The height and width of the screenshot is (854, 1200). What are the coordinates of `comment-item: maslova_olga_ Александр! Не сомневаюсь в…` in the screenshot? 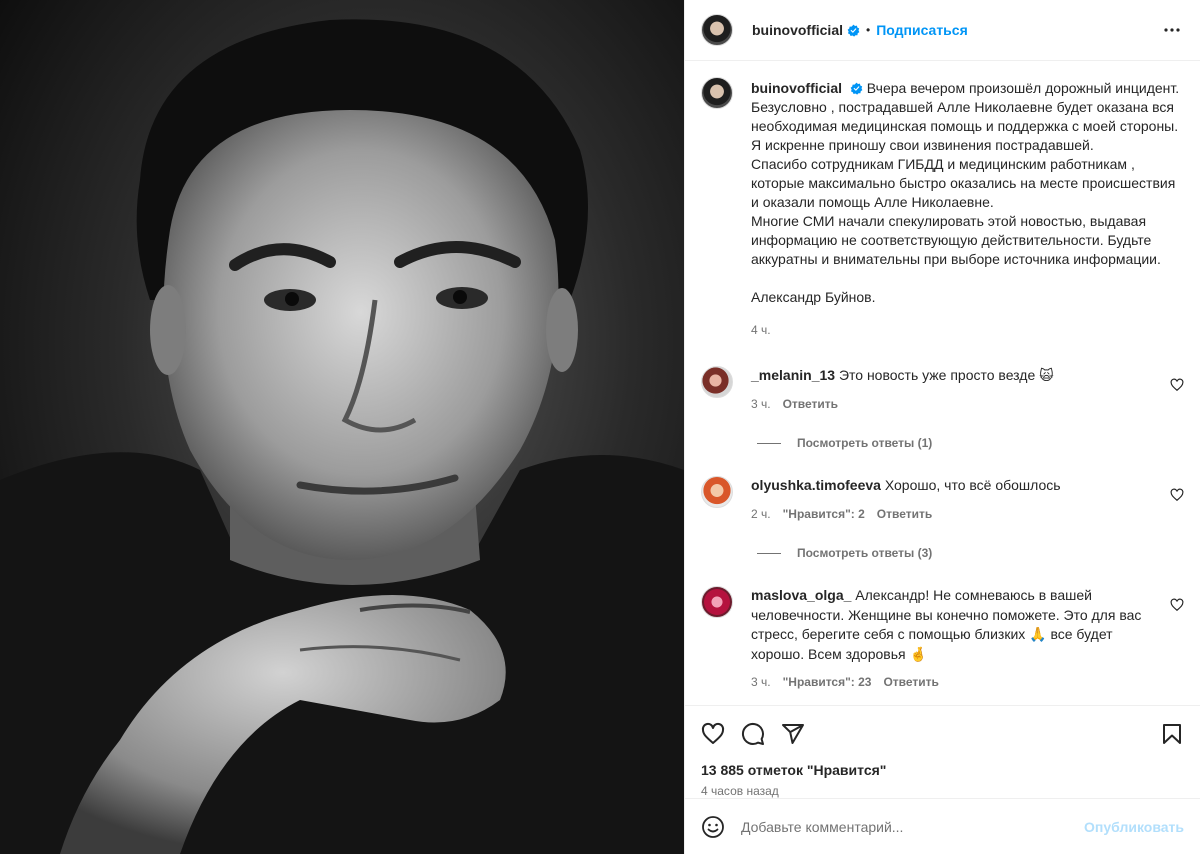 It's located at (942, 639).